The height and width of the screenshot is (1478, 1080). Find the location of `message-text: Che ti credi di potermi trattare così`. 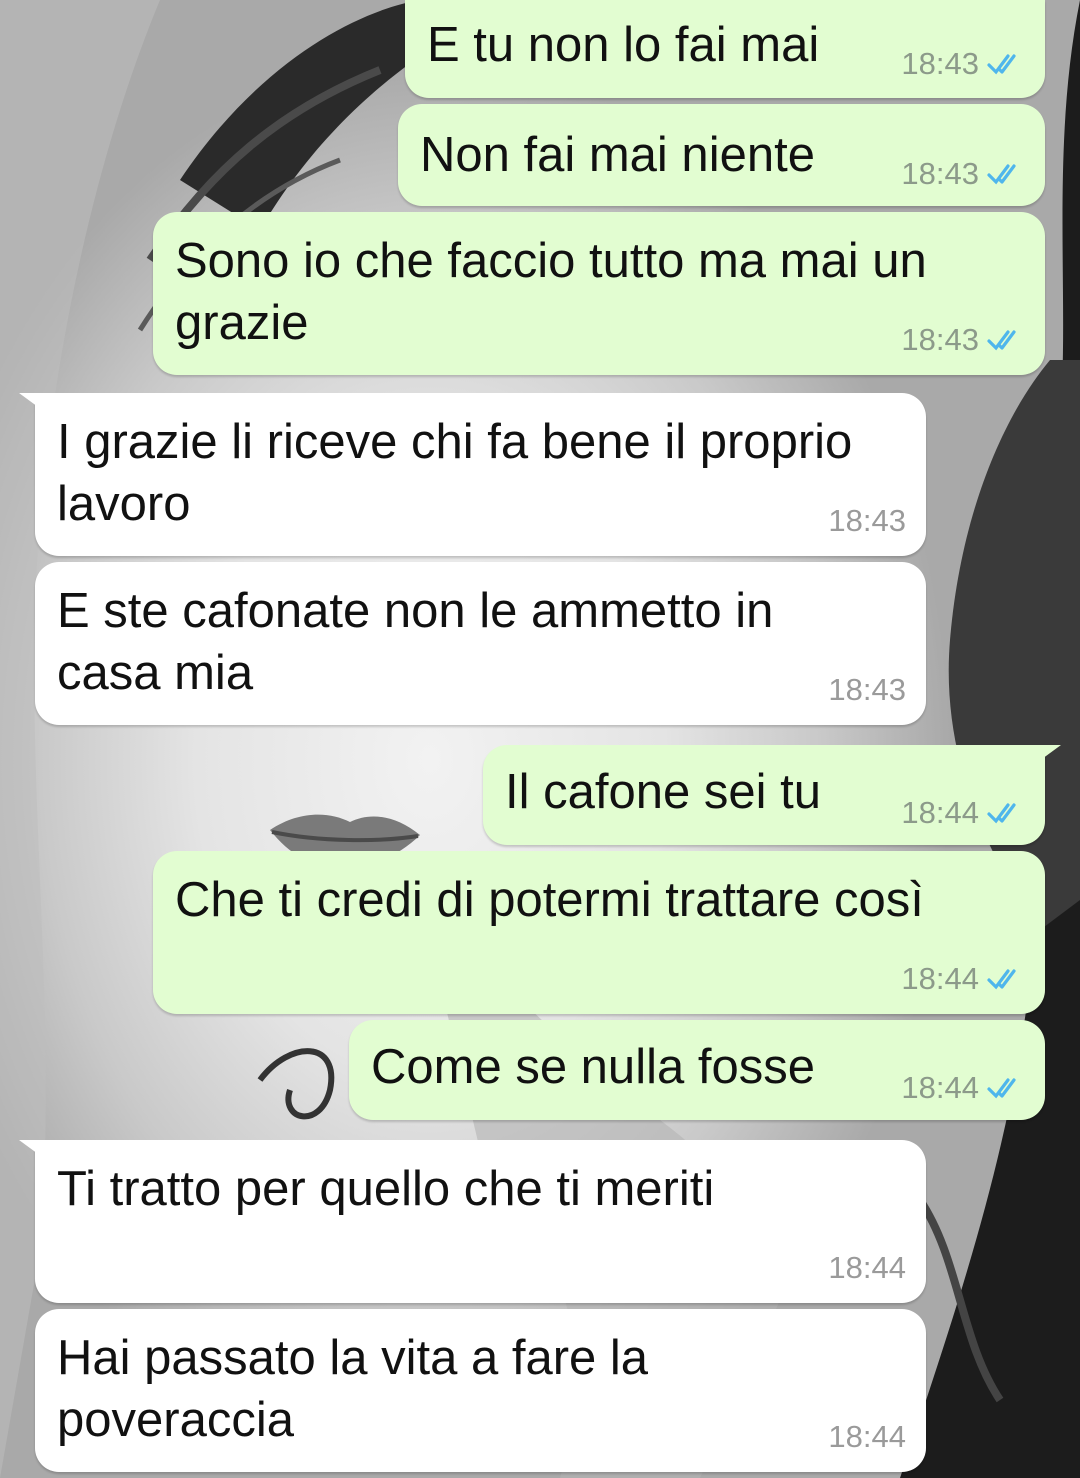

message-text: Che ti credi di potermi trattare così is located at coordinates (549, 900).